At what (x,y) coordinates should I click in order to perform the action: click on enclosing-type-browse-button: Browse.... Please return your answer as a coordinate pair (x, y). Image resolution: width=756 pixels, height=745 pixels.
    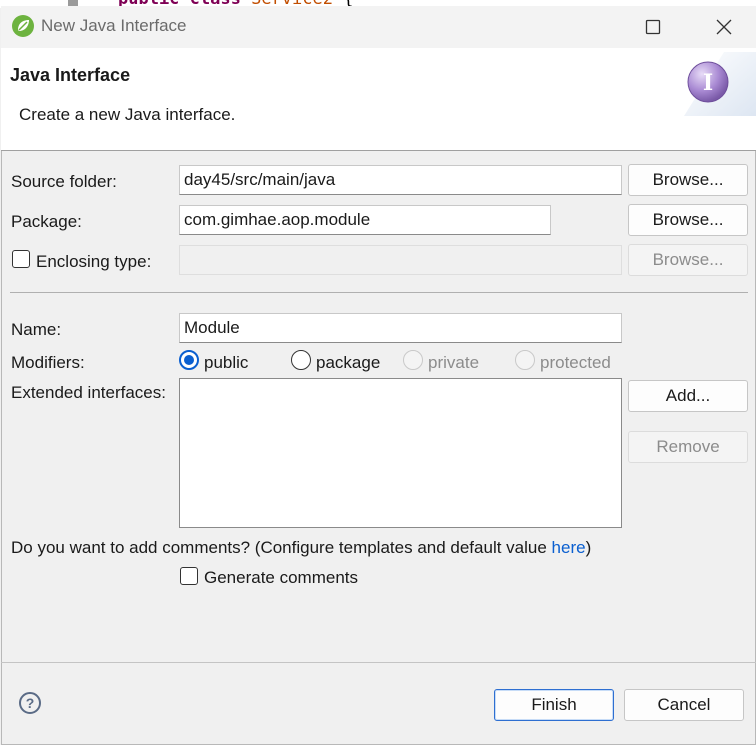
    Looking at the image, I should click on (688, 260).